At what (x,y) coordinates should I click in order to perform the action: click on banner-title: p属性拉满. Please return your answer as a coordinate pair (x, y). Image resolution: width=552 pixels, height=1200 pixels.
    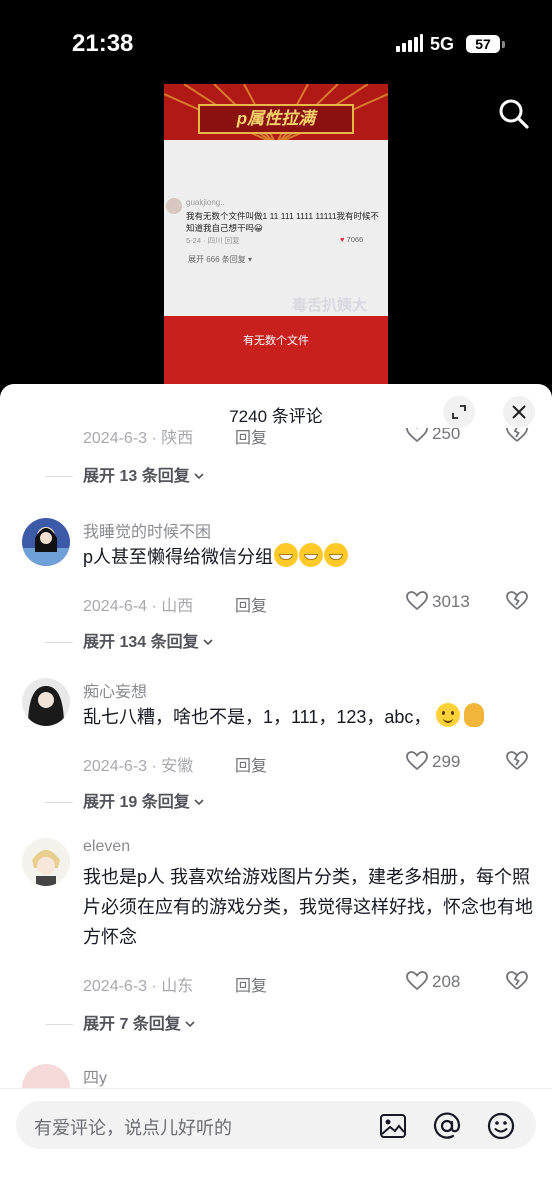
    Looking at the image, I should click on (276, 119).